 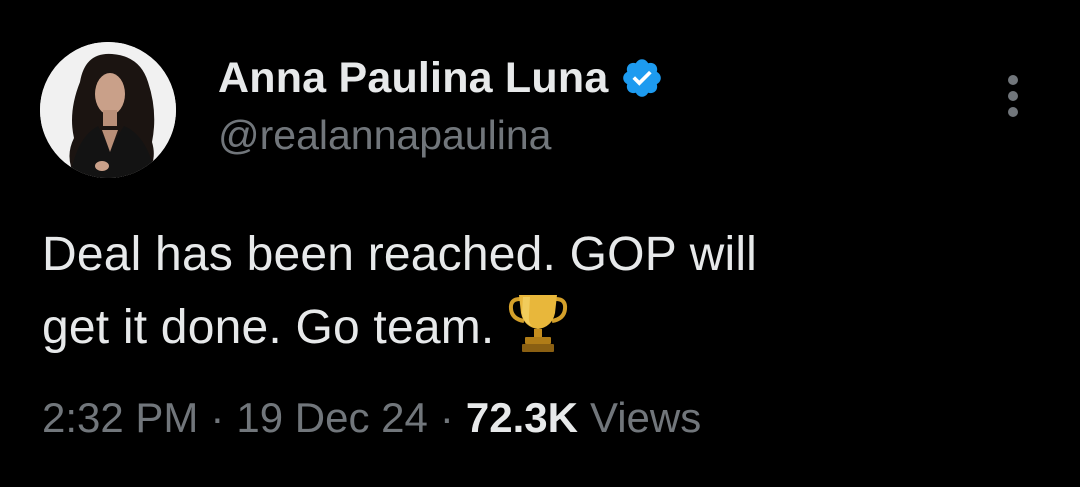 What do you see at coordinates (413, 78) in the screenshot?
I see `author-display-name: Anna Paulina Luna` at bounding box center [413, 78].